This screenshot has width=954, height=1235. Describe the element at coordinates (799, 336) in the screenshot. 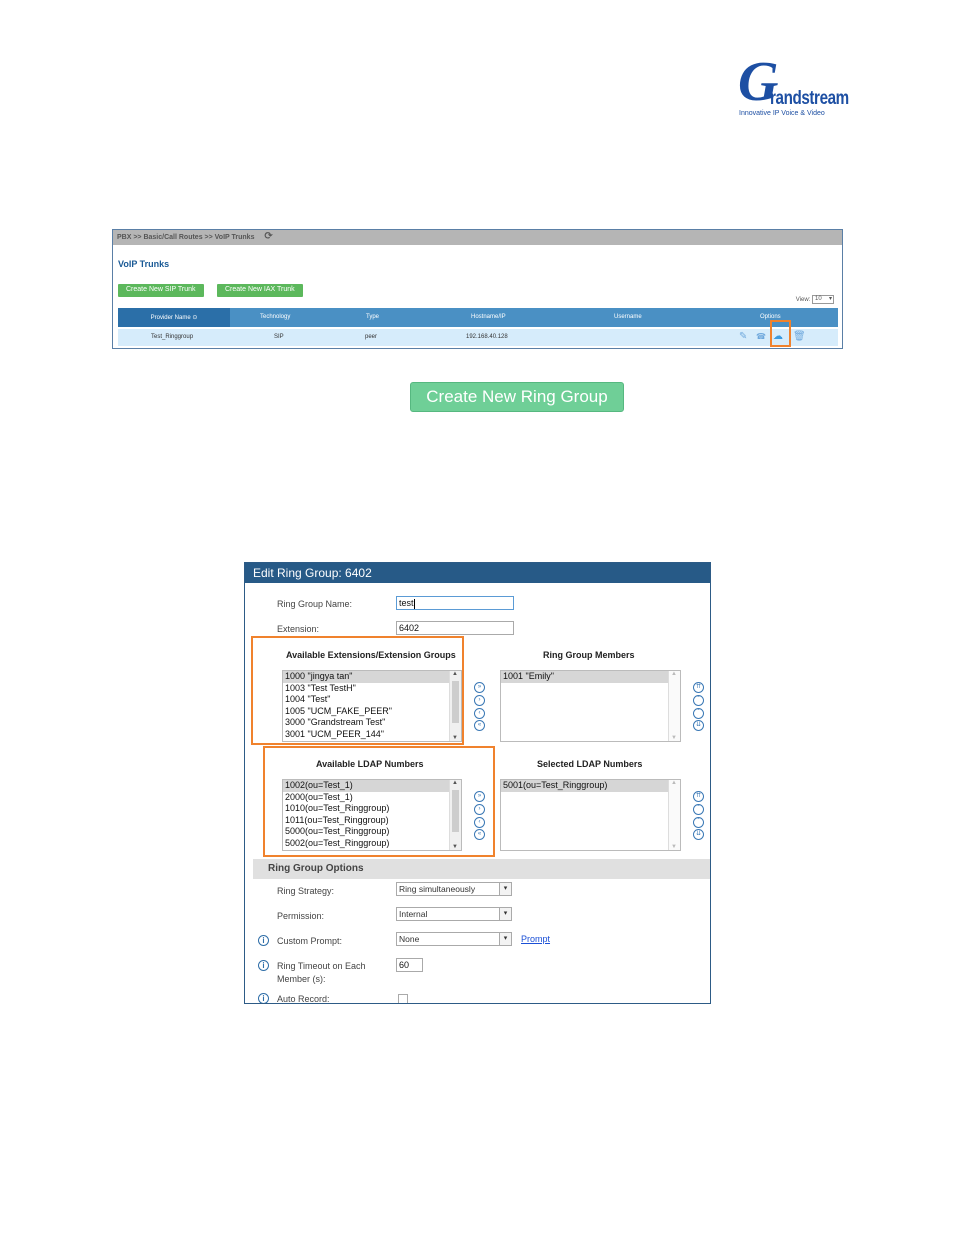

I see `delete-icon: 🗑` at that location.